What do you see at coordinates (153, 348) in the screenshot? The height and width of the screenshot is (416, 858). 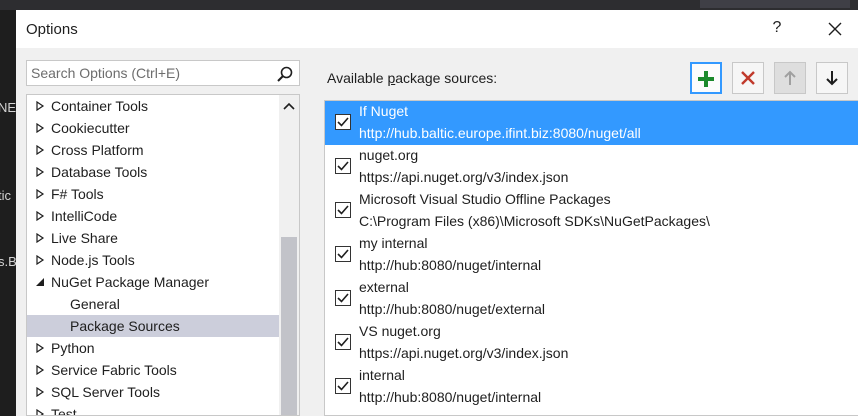 I see `tree-item: Python` at bounding box center [153, 348].